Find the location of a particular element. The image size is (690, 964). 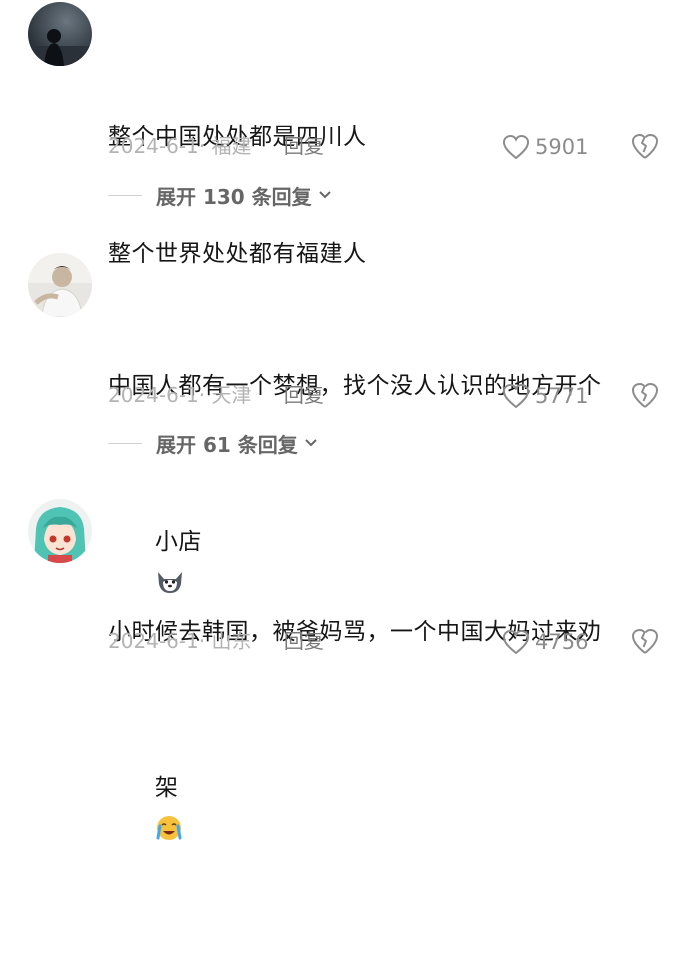

like-button: 5901 is located at coordinates (545, 147).